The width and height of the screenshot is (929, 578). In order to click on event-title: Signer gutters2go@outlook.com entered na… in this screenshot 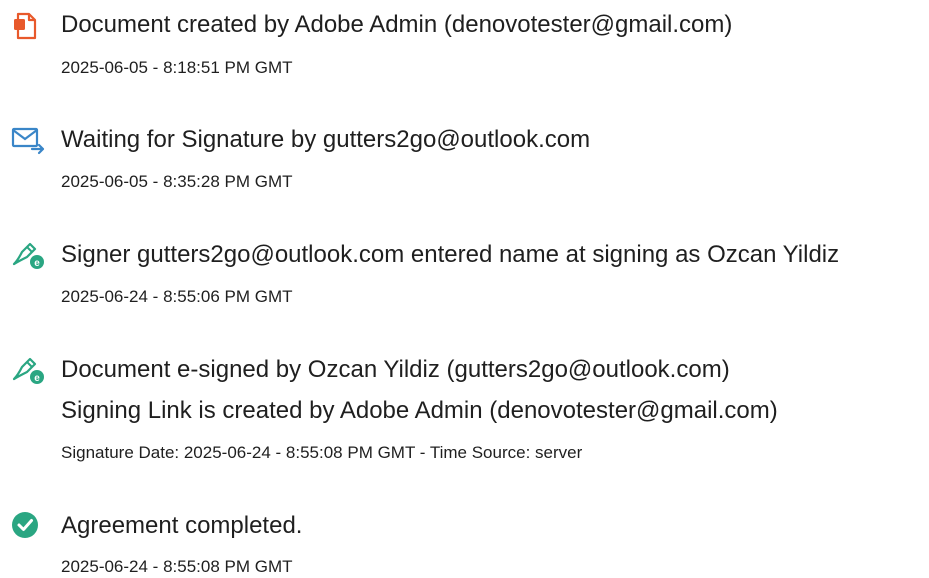, I will do `click(450, 254)`.